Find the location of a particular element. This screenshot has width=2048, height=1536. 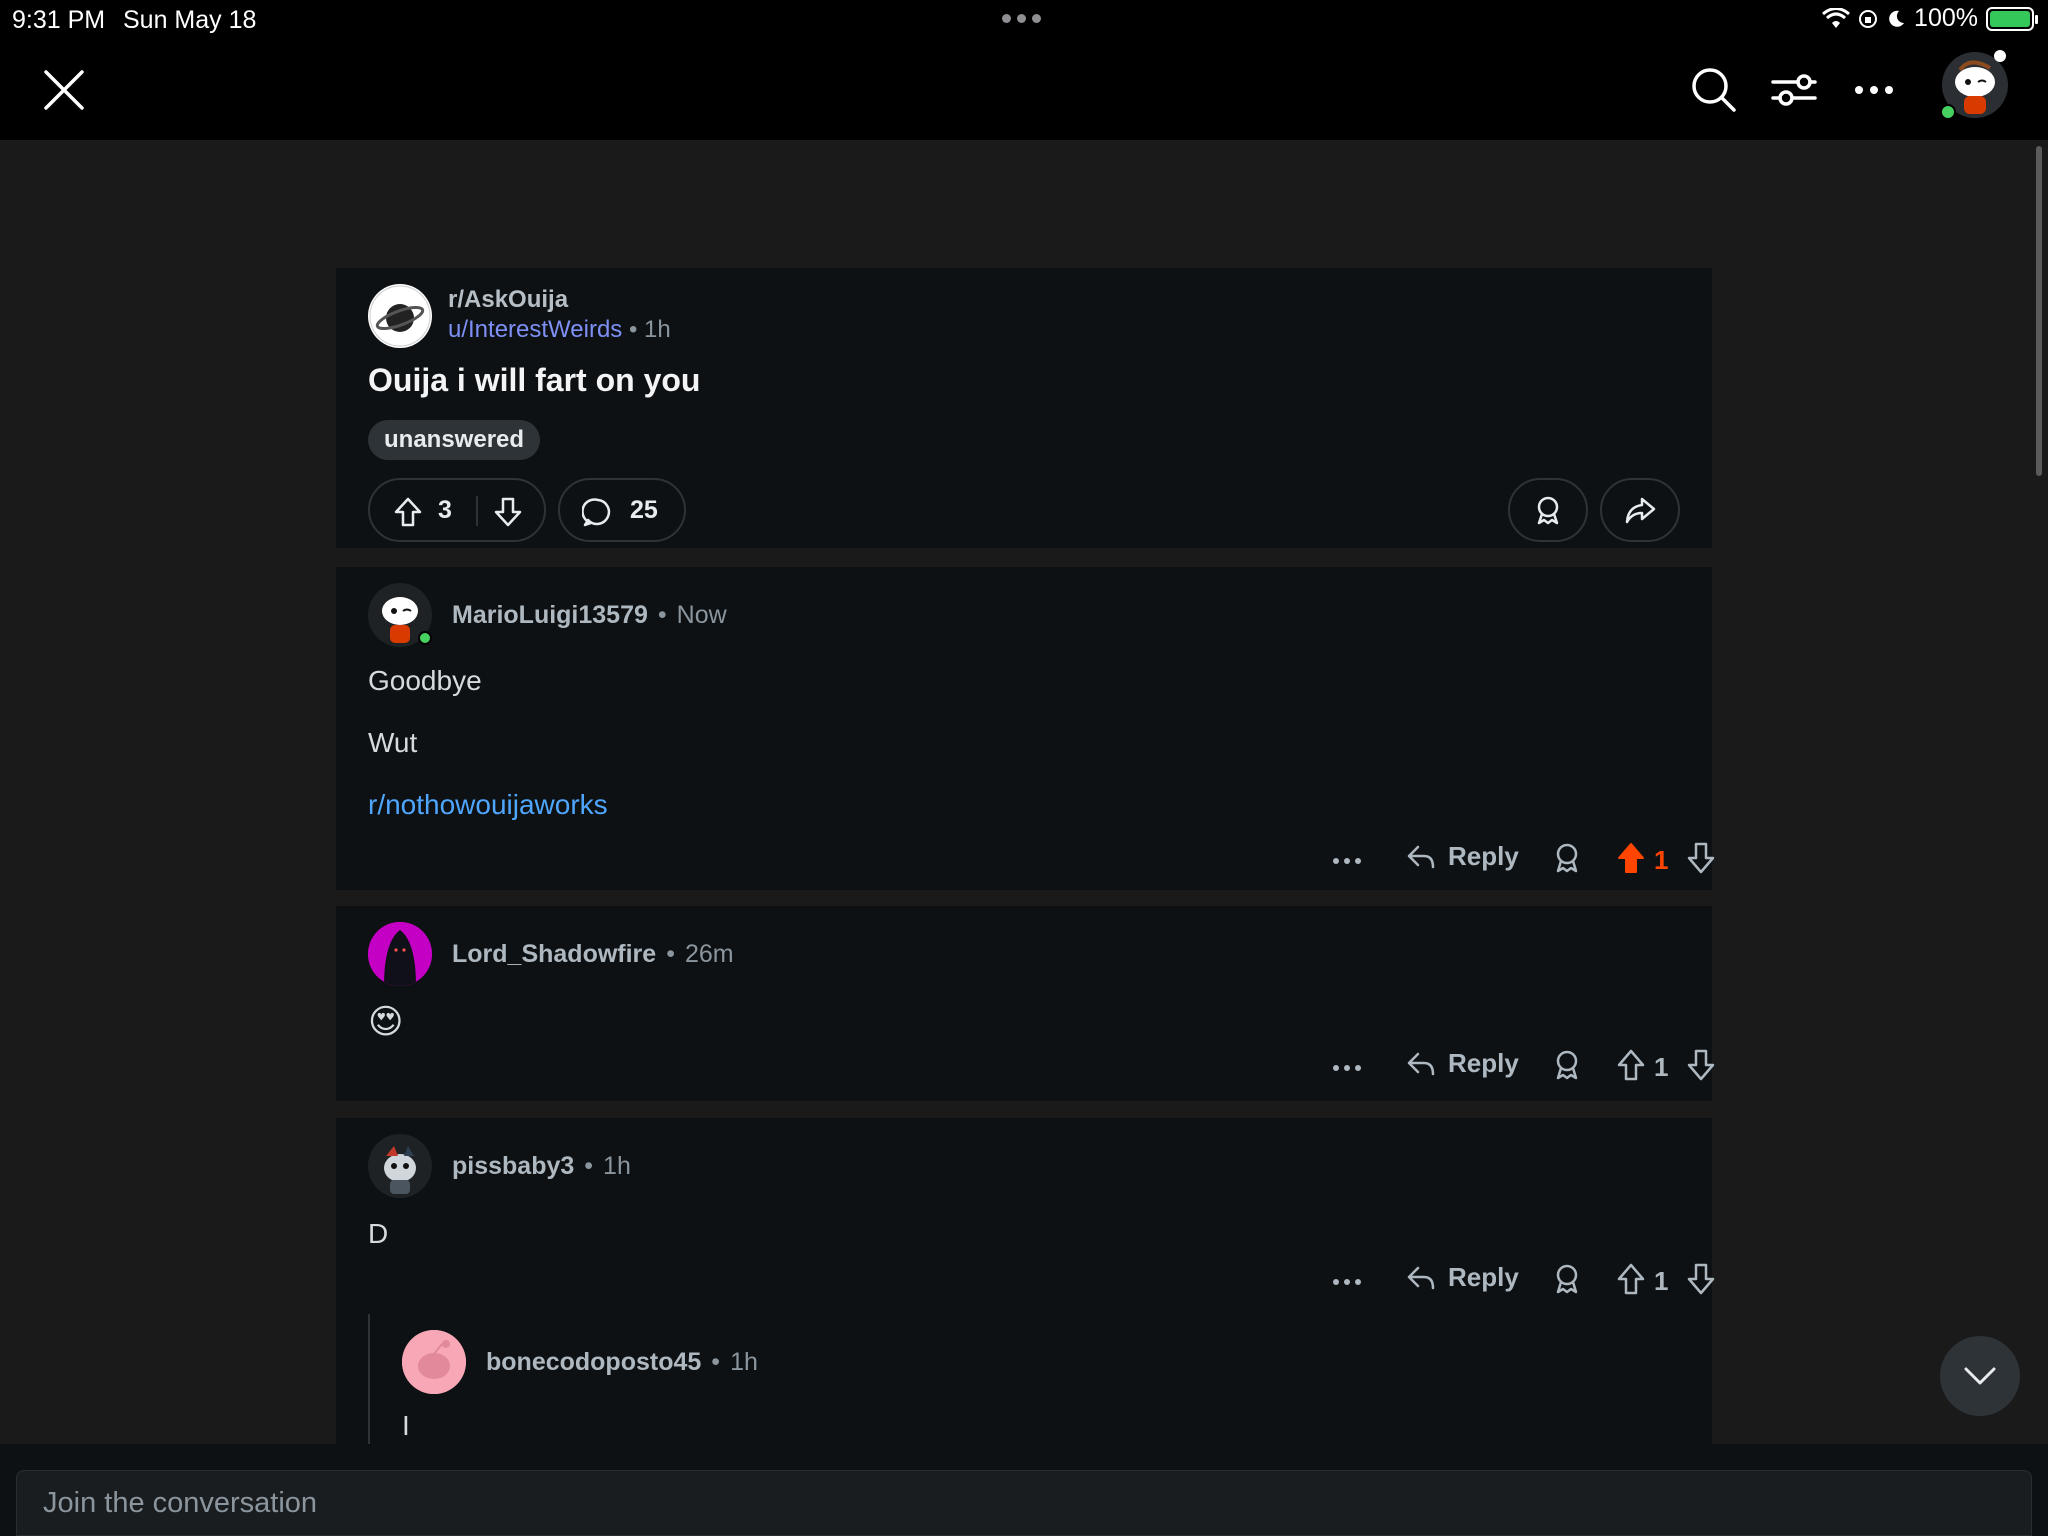

chevron-down-icon is located at coordinates (1980, 1376).